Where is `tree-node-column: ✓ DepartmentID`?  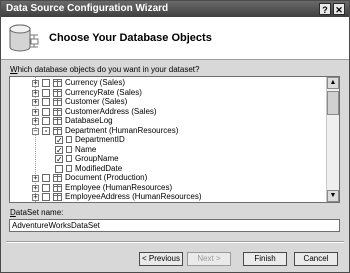
tree-node-column: ✓ DepartmentID is located at coordinates (168, 140).